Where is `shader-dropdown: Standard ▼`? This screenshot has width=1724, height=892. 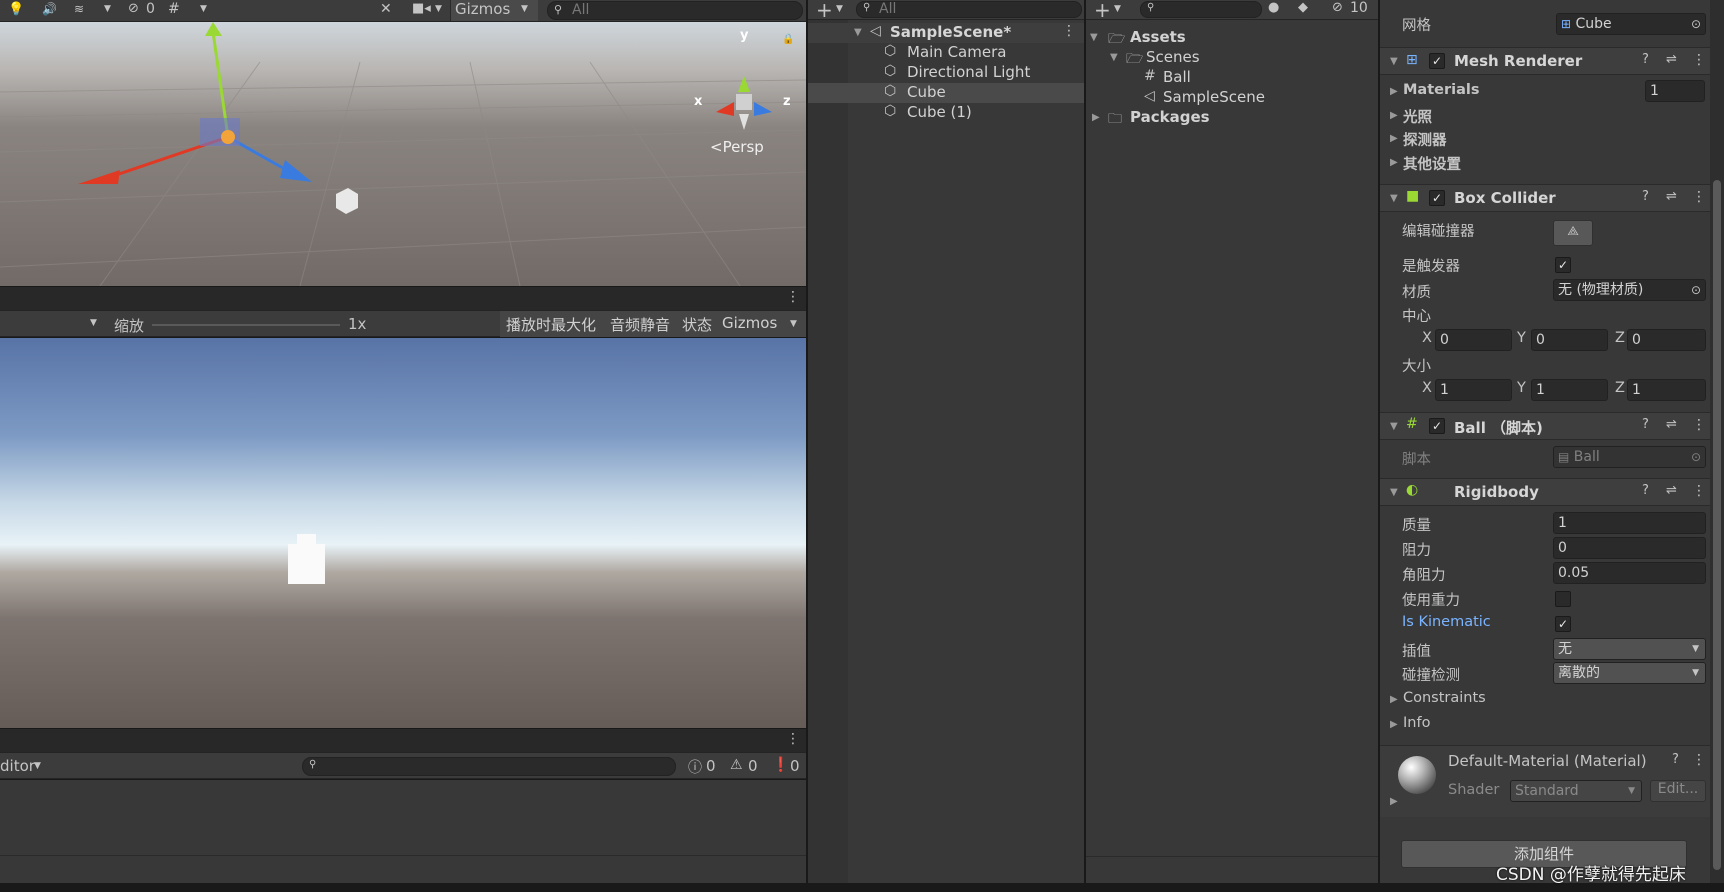
shader-dropdown: Standard ▼ is located at coordinates (1576, 791).